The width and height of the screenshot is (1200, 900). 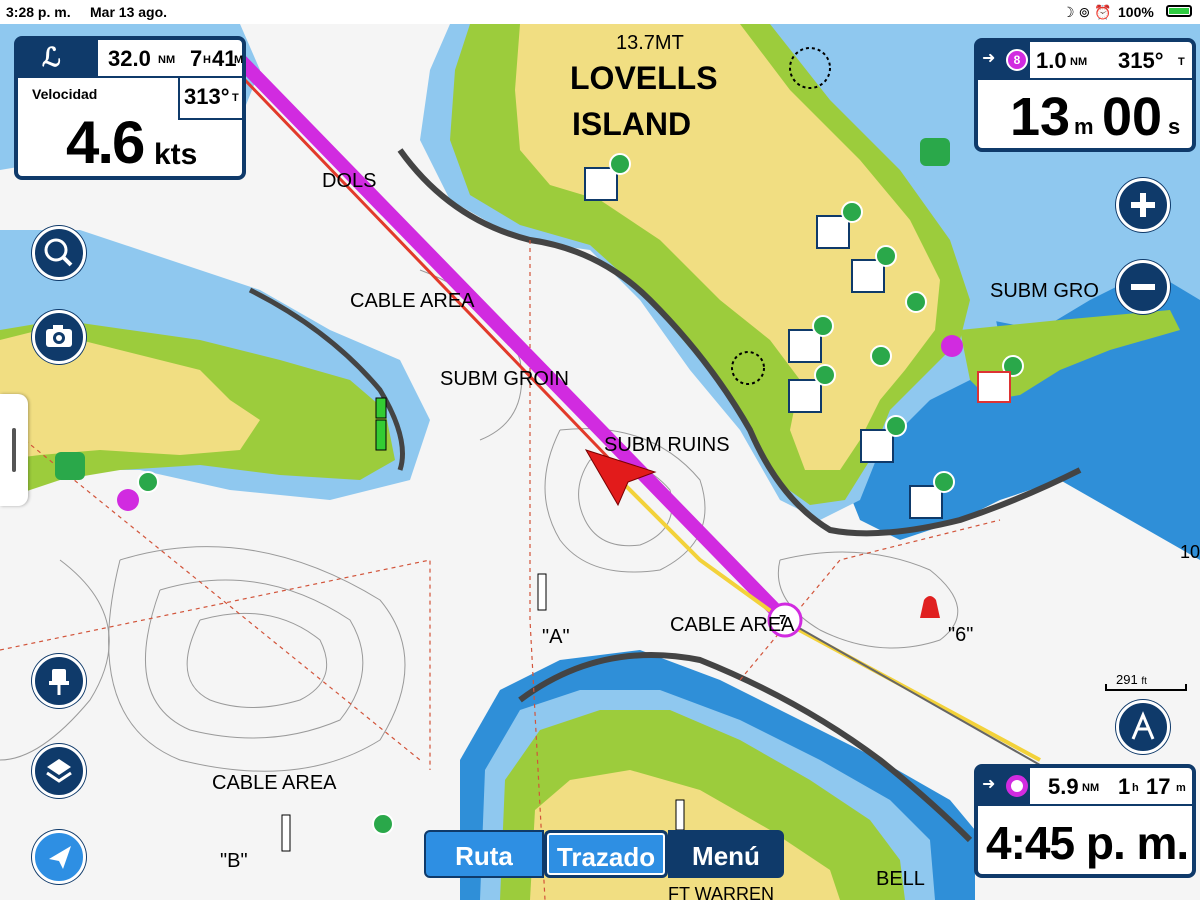 What do you see at coordinates (484, 854) in the screenshot?
I see `tab-route: Ruta` at bounding box center [484, 854].